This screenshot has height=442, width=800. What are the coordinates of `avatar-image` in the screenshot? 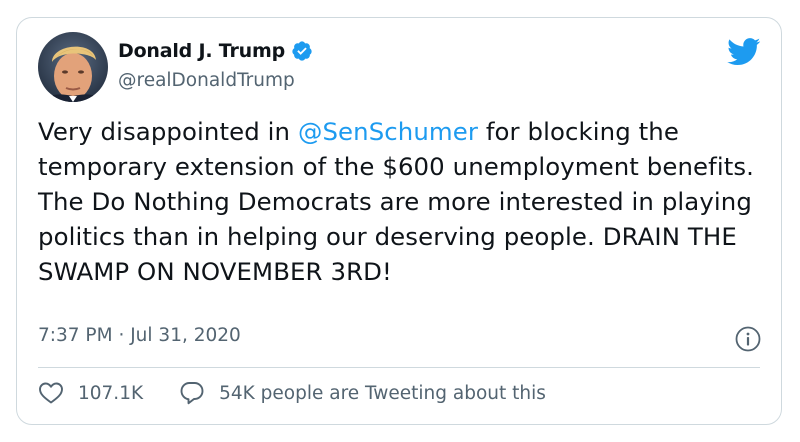 It's located at (73, 67).